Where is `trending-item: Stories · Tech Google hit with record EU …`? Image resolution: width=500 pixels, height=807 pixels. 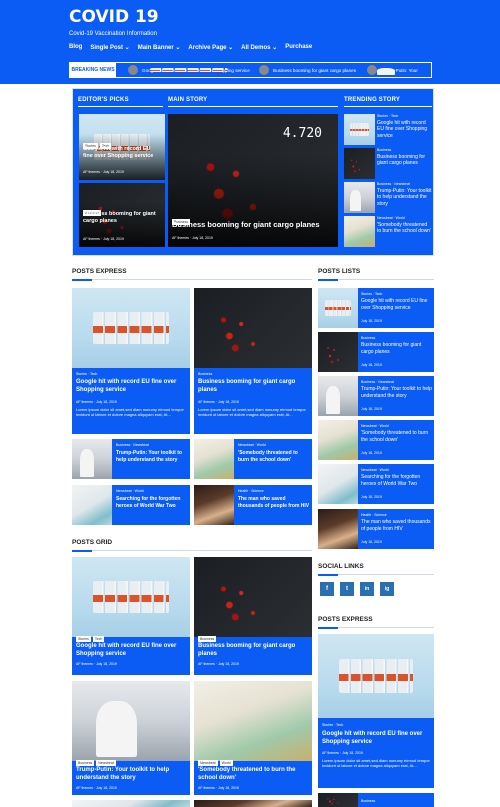
trending-item: Stories · Tech Google hit with record EU … is located at coordinates (388, 129).